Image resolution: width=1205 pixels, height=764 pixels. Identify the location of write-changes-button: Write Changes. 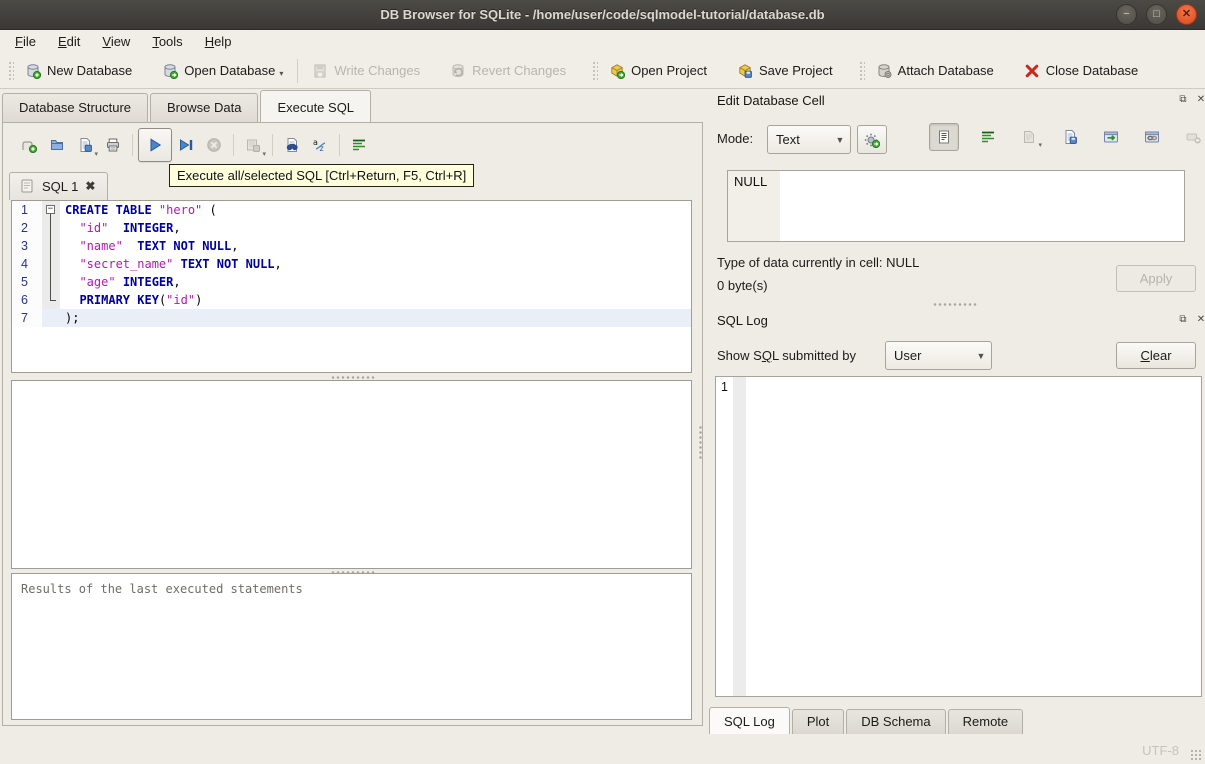
(366, 71).